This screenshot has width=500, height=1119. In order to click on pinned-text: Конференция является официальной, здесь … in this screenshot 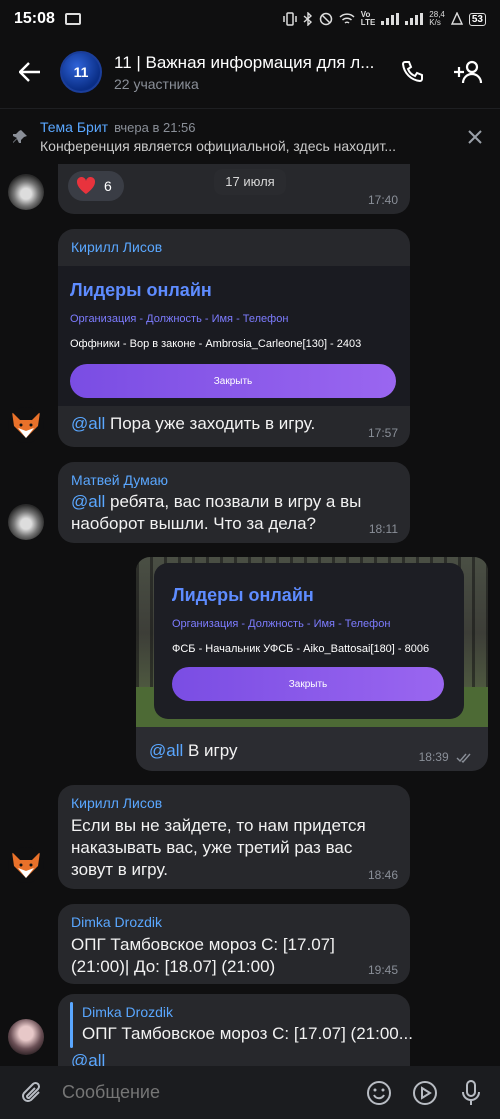, I will do `click(218, 146)`.